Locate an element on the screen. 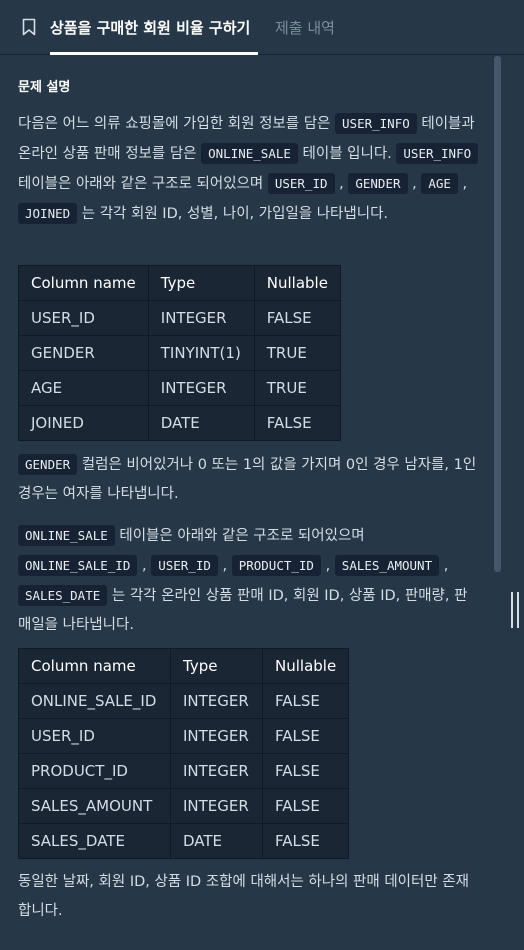 The height and width of the screenshot is (950, 524). vertical-scrollbar is located at coordinates (497, 314).